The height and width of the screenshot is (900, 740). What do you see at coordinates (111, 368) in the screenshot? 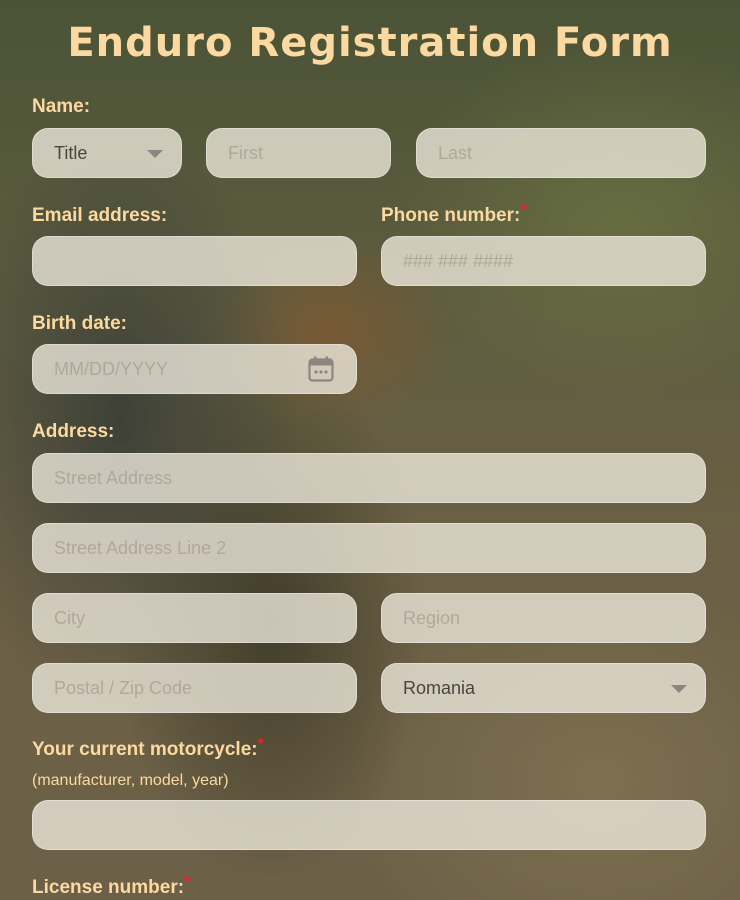
I see `birth-date-placeholder: MM/DD/YYYY` at bounding box center [111, 368].